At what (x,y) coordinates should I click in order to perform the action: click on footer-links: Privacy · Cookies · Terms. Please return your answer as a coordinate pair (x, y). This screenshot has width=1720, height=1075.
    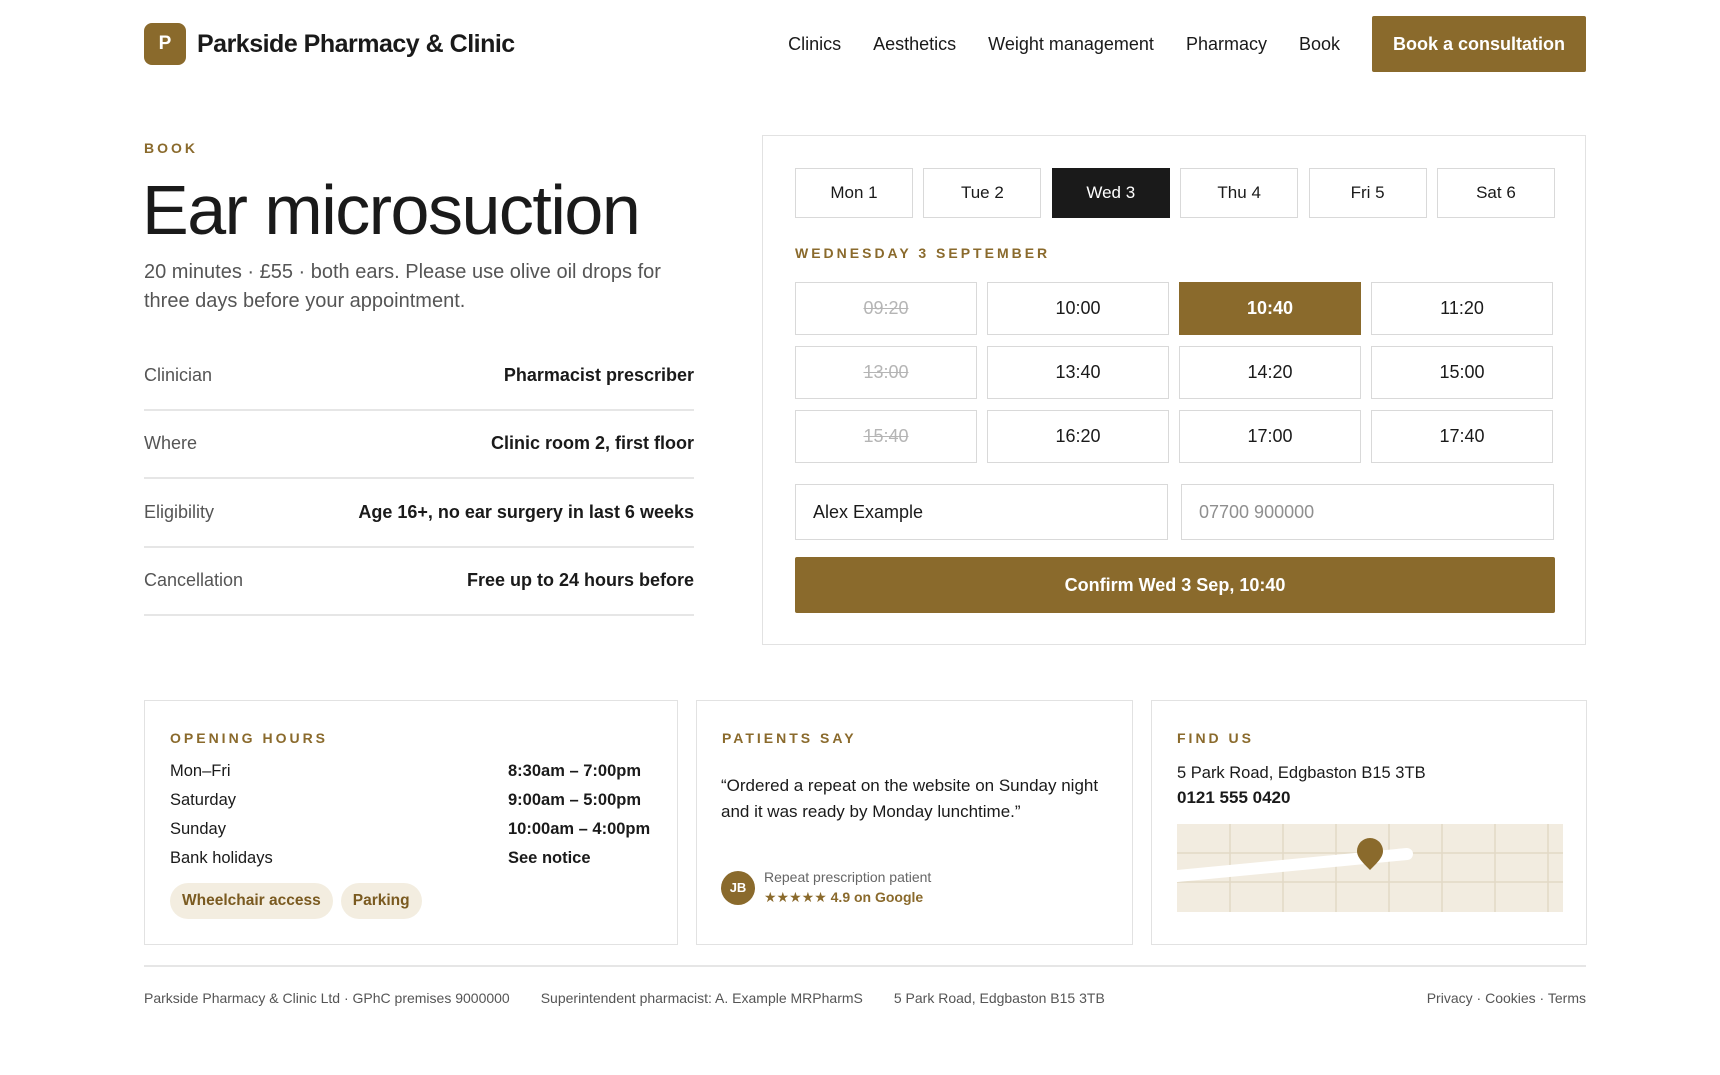
    Looking at the image, I should click on (1506, 998).